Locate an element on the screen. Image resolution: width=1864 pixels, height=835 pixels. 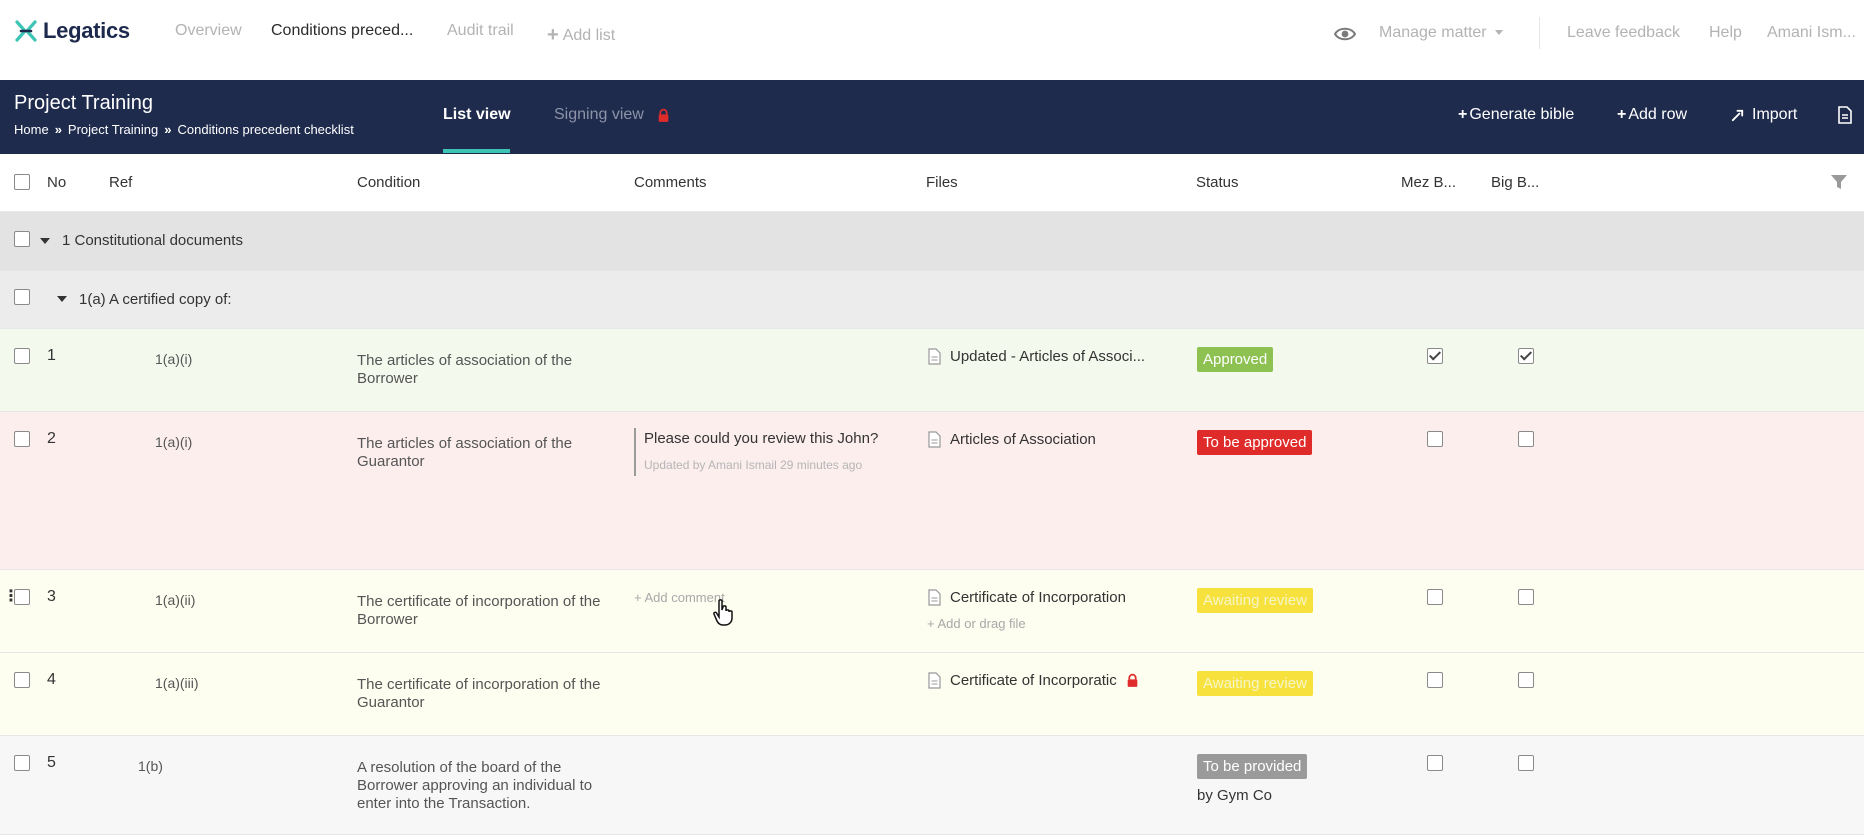
status-badge: To be provided is located at coordinates (1252, 766).